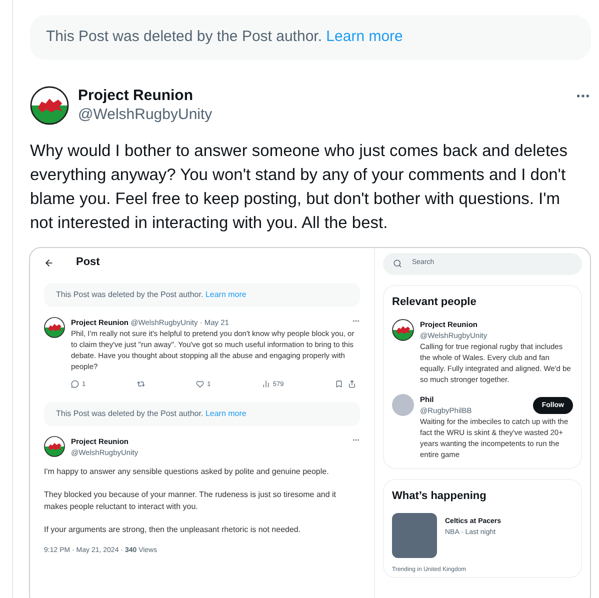 This screenshot has height=598, width=599. What do you see at coordinates (200, 384) in the screenshot?
I see `heart-icon` at bounding box center [200, 384].